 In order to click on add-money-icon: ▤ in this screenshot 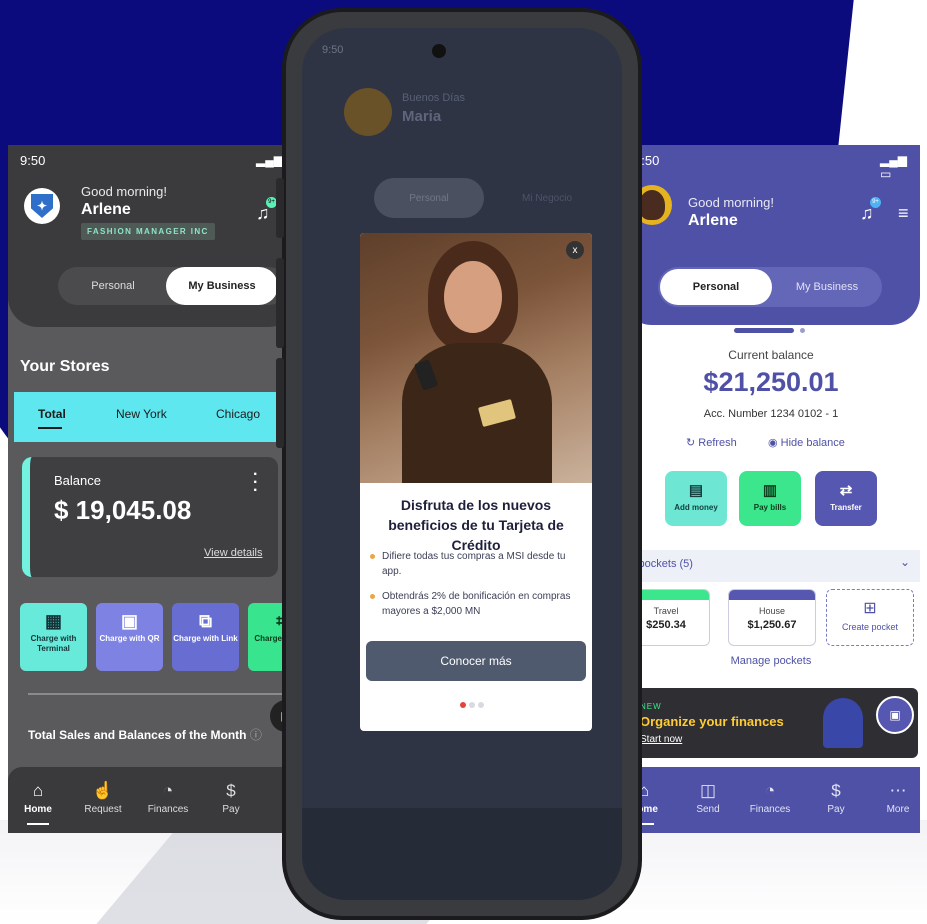, I will do `click(696, 490)`.